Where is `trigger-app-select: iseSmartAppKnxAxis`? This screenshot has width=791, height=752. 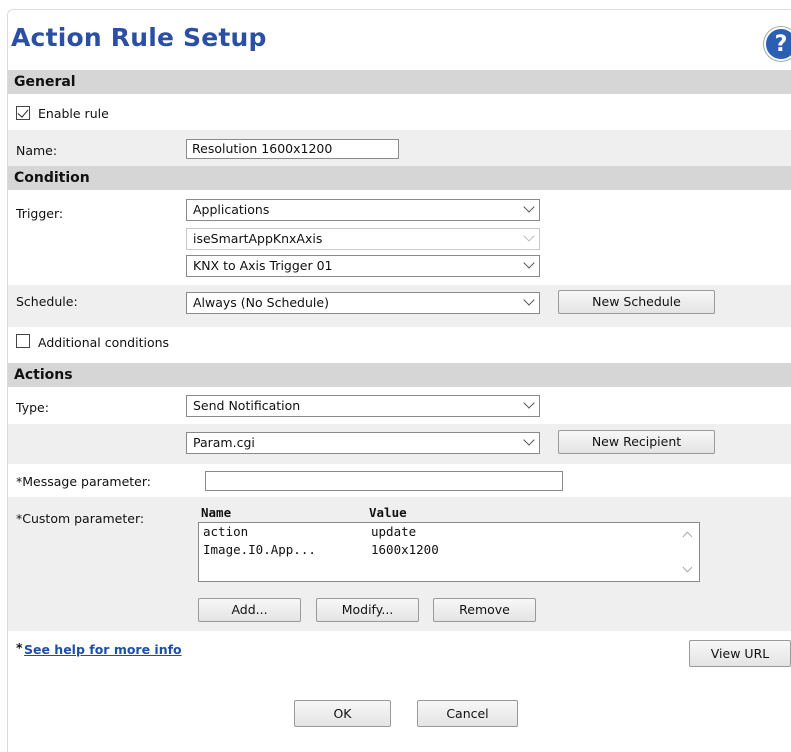
trigger-app-select: iseSmartAppKnxAxis is located at coordinates (363, 239).